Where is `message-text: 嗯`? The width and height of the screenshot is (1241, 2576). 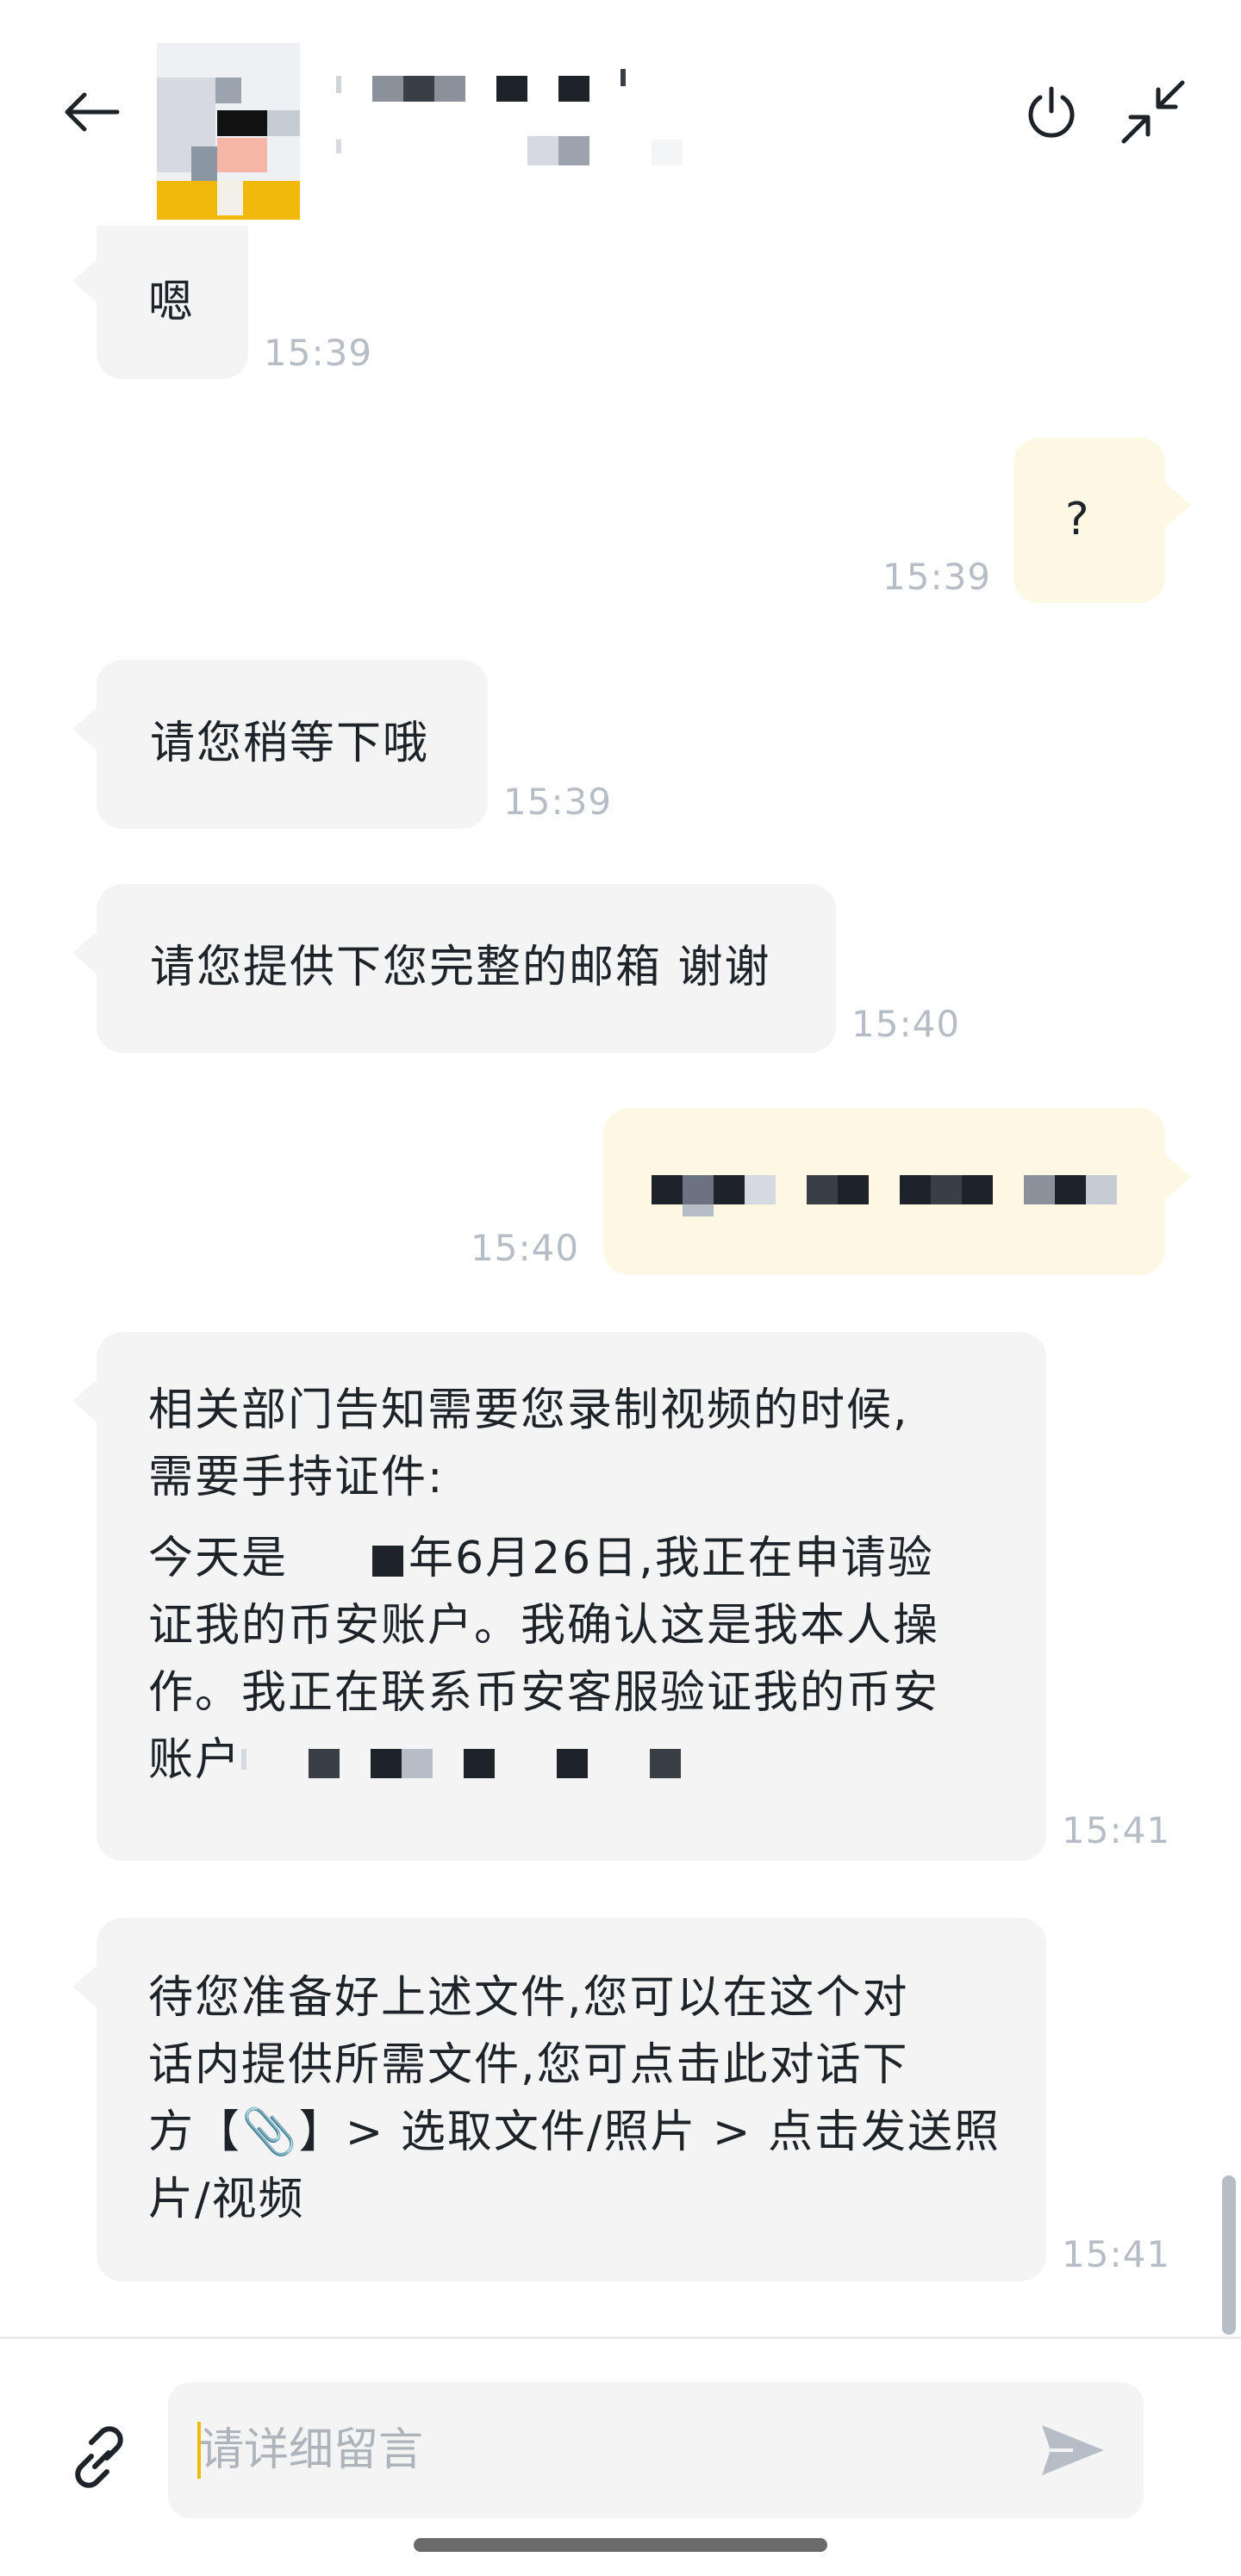 message-text: 嗯 is located at coordinates (172, 303).